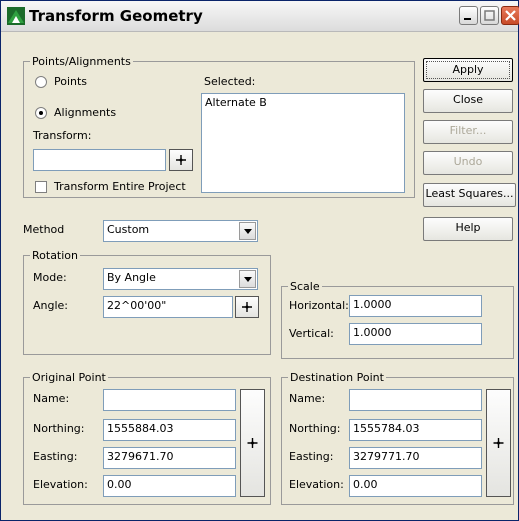  What do you see at coordinates (415, 430) in the screenshot?
I see `destination-northing-input: 1555784.03` at bounding box center [415, 430].